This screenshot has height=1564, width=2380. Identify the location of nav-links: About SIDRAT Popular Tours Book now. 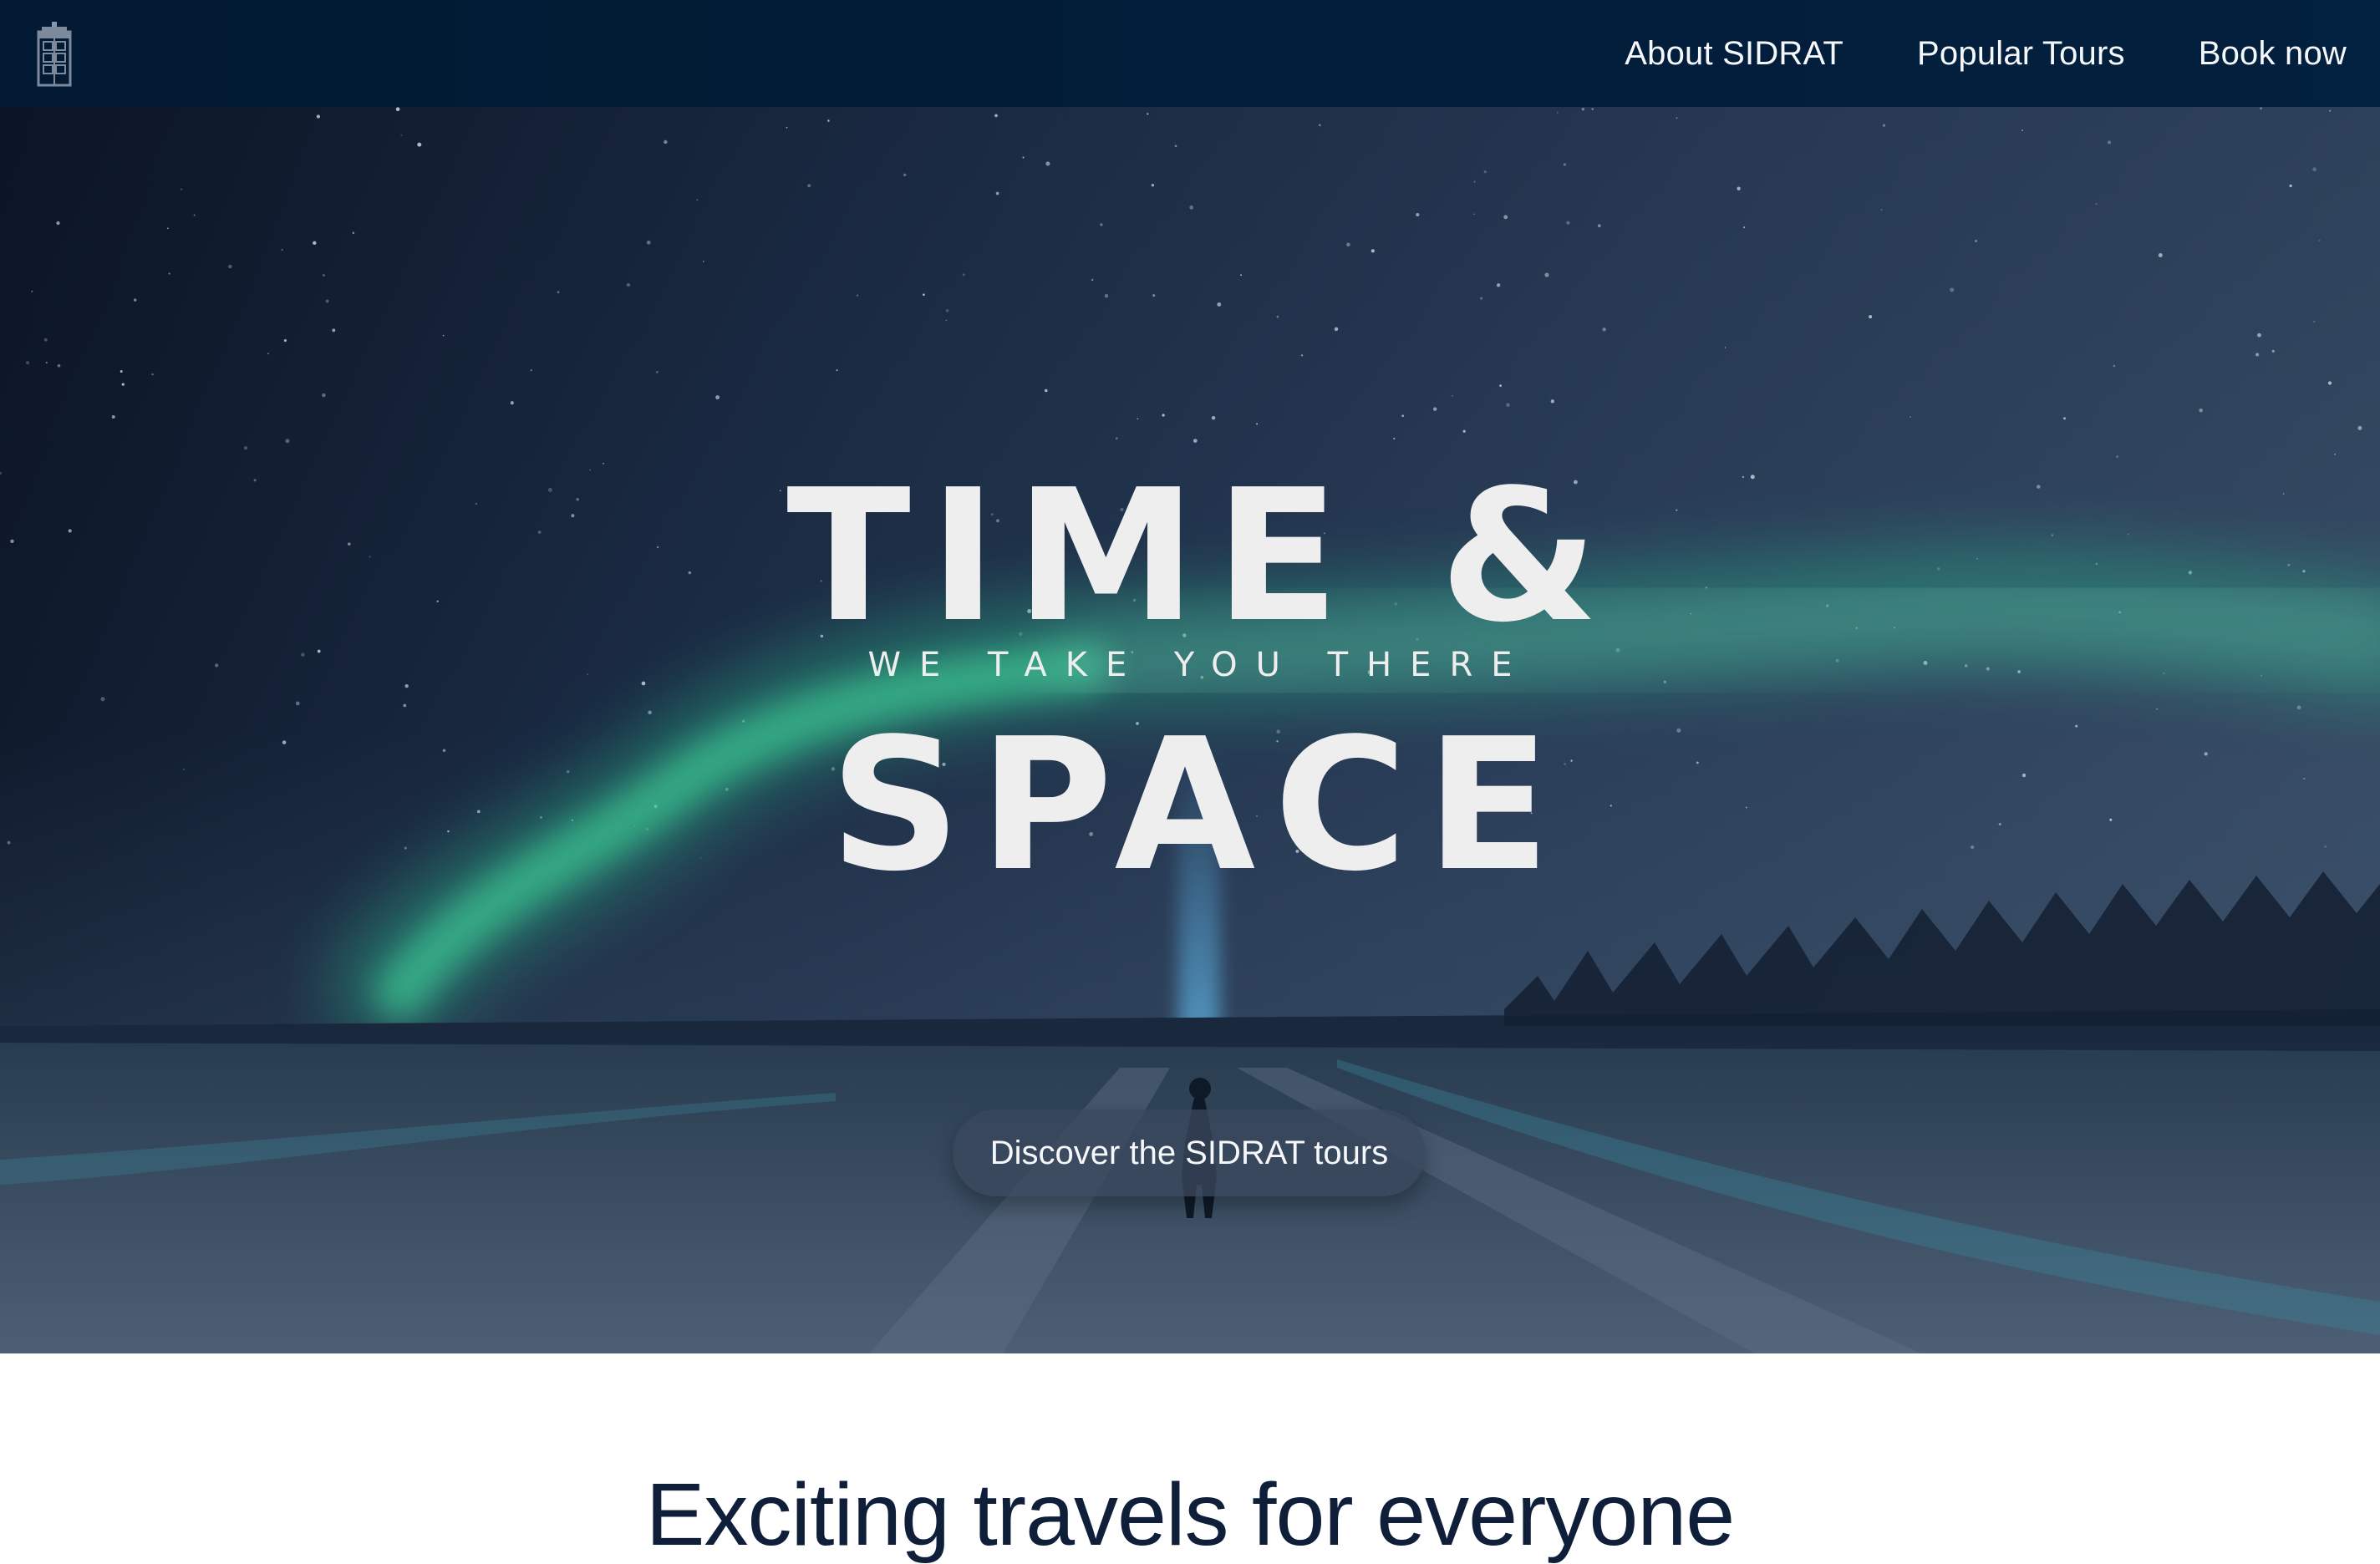
(1986, 53).